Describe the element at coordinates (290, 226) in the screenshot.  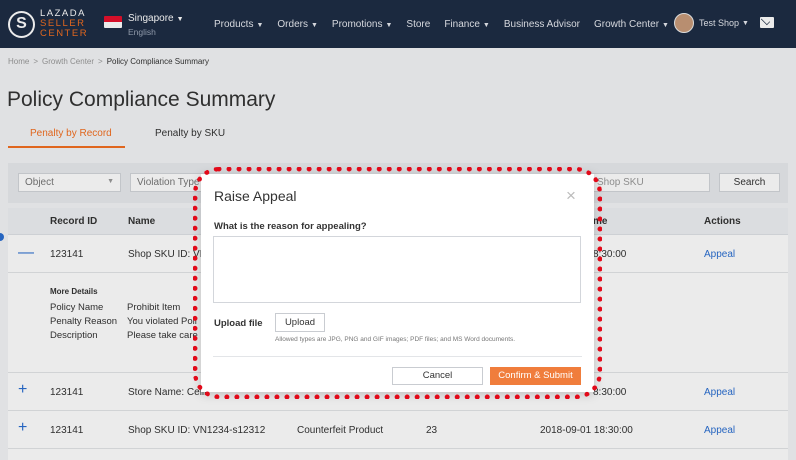
I see `appeal-reason-label: What is the reason for appealing?` at that location.